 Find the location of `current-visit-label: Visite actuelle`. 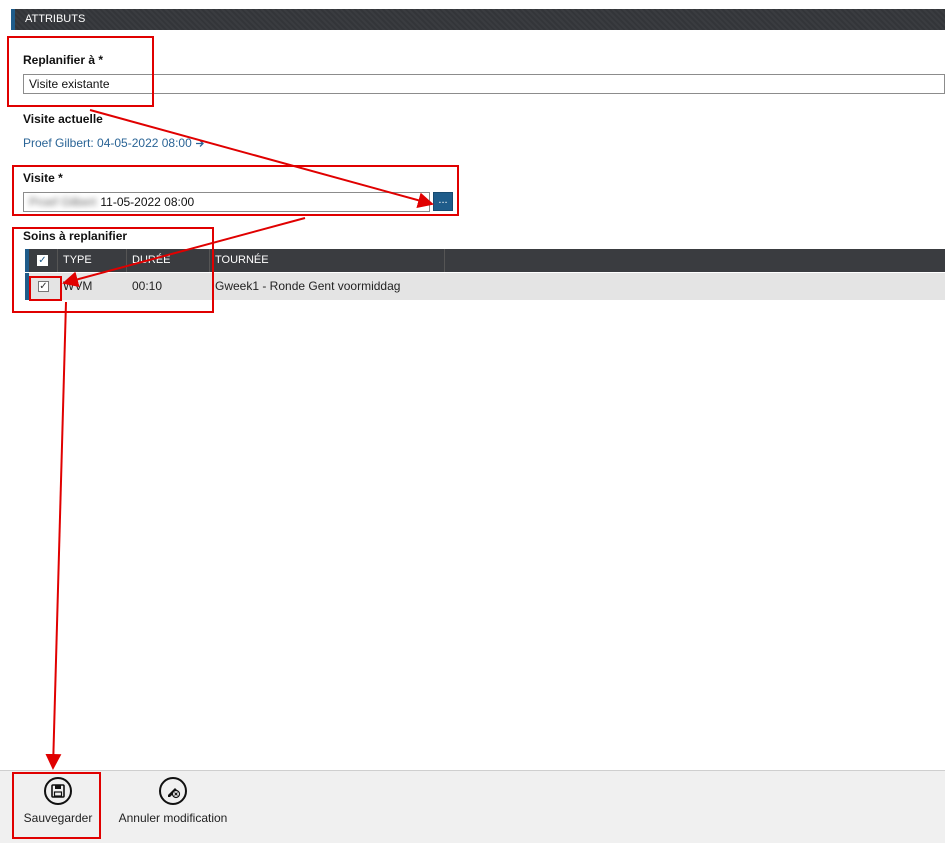

current-visit-label: Visite actuelle is located at coordinates (63, 119).